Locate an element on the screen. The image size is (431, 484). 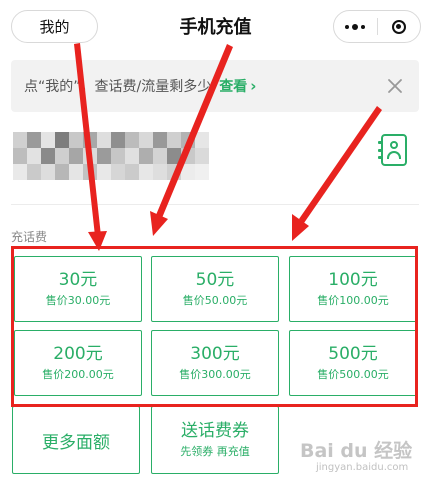
denomination-card: 200元 售价200.00元 is located at coordinates (78, 363).